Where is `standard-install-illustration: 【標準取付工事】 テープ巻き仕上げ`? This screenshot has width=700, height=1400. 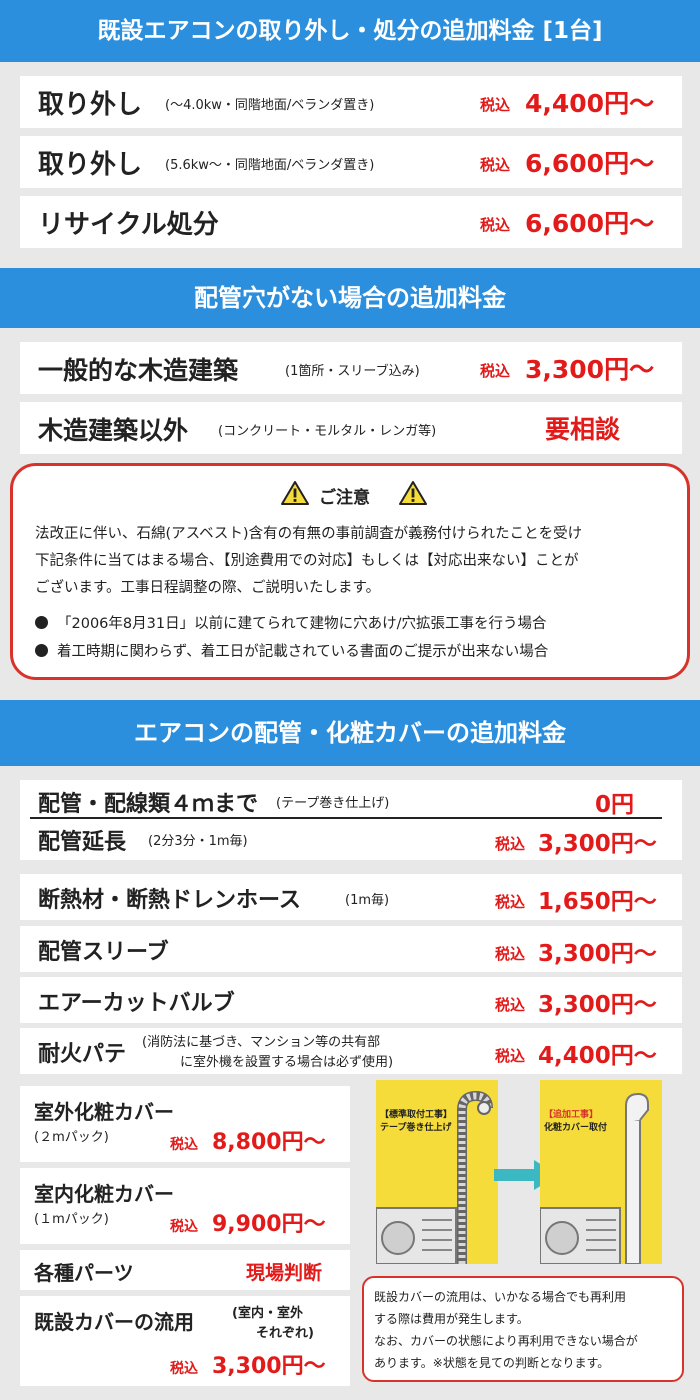
standard-install-illustration: 【標準取付工事】 テープ巻き仕上げ is located at coordinates (437, 1172).